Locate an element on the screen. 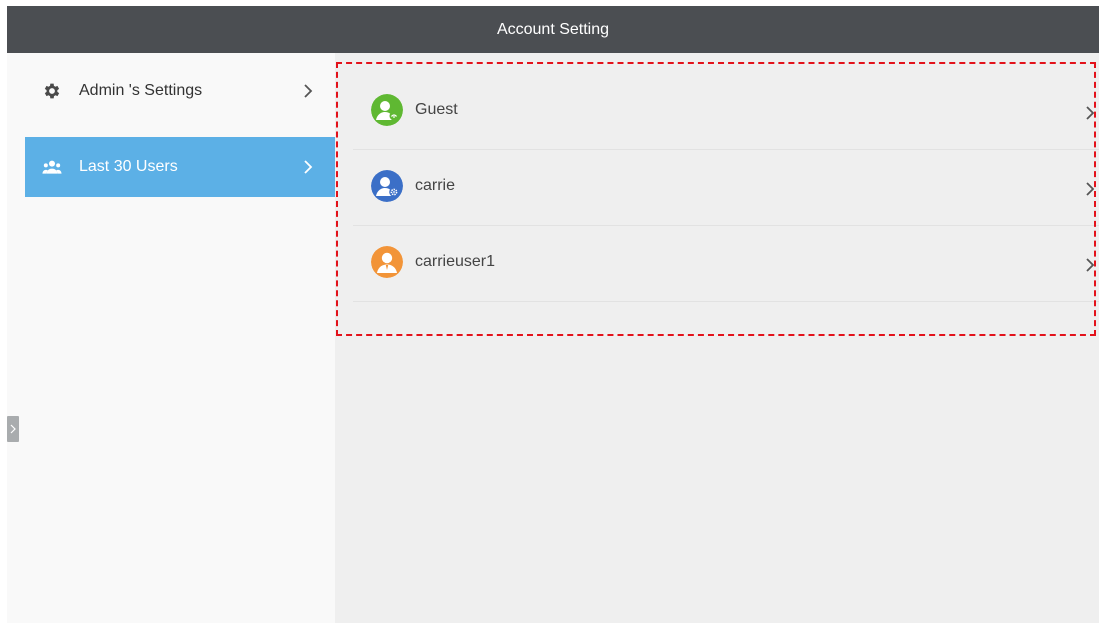 Image resolution: width=1099 pixels, height=623 pixels. user-row-guest: Guest is located at coordinates (726, 112).